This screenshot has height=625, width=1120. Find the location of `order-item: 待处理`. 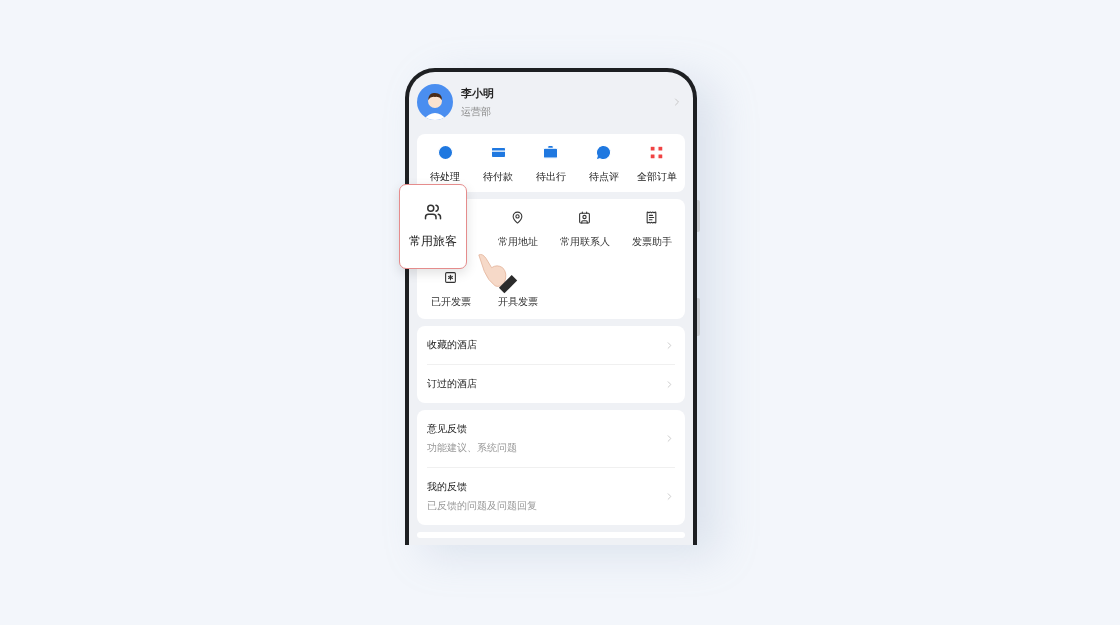

order-item: 待处理 is located at coordinates (445, 164).